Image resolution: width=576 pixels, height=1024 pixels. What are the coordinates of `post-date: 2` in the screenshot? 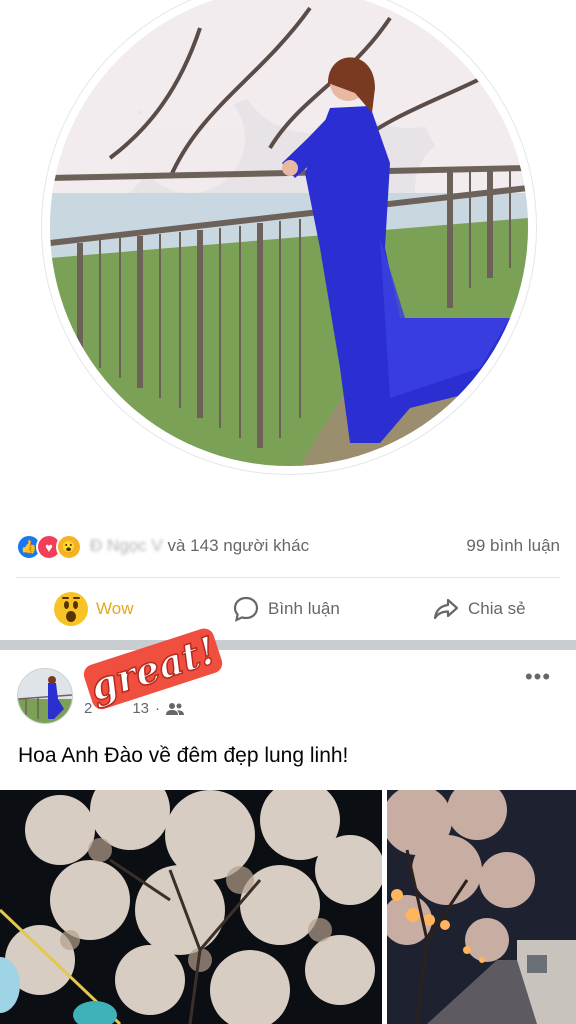 It's located at (88, 708).